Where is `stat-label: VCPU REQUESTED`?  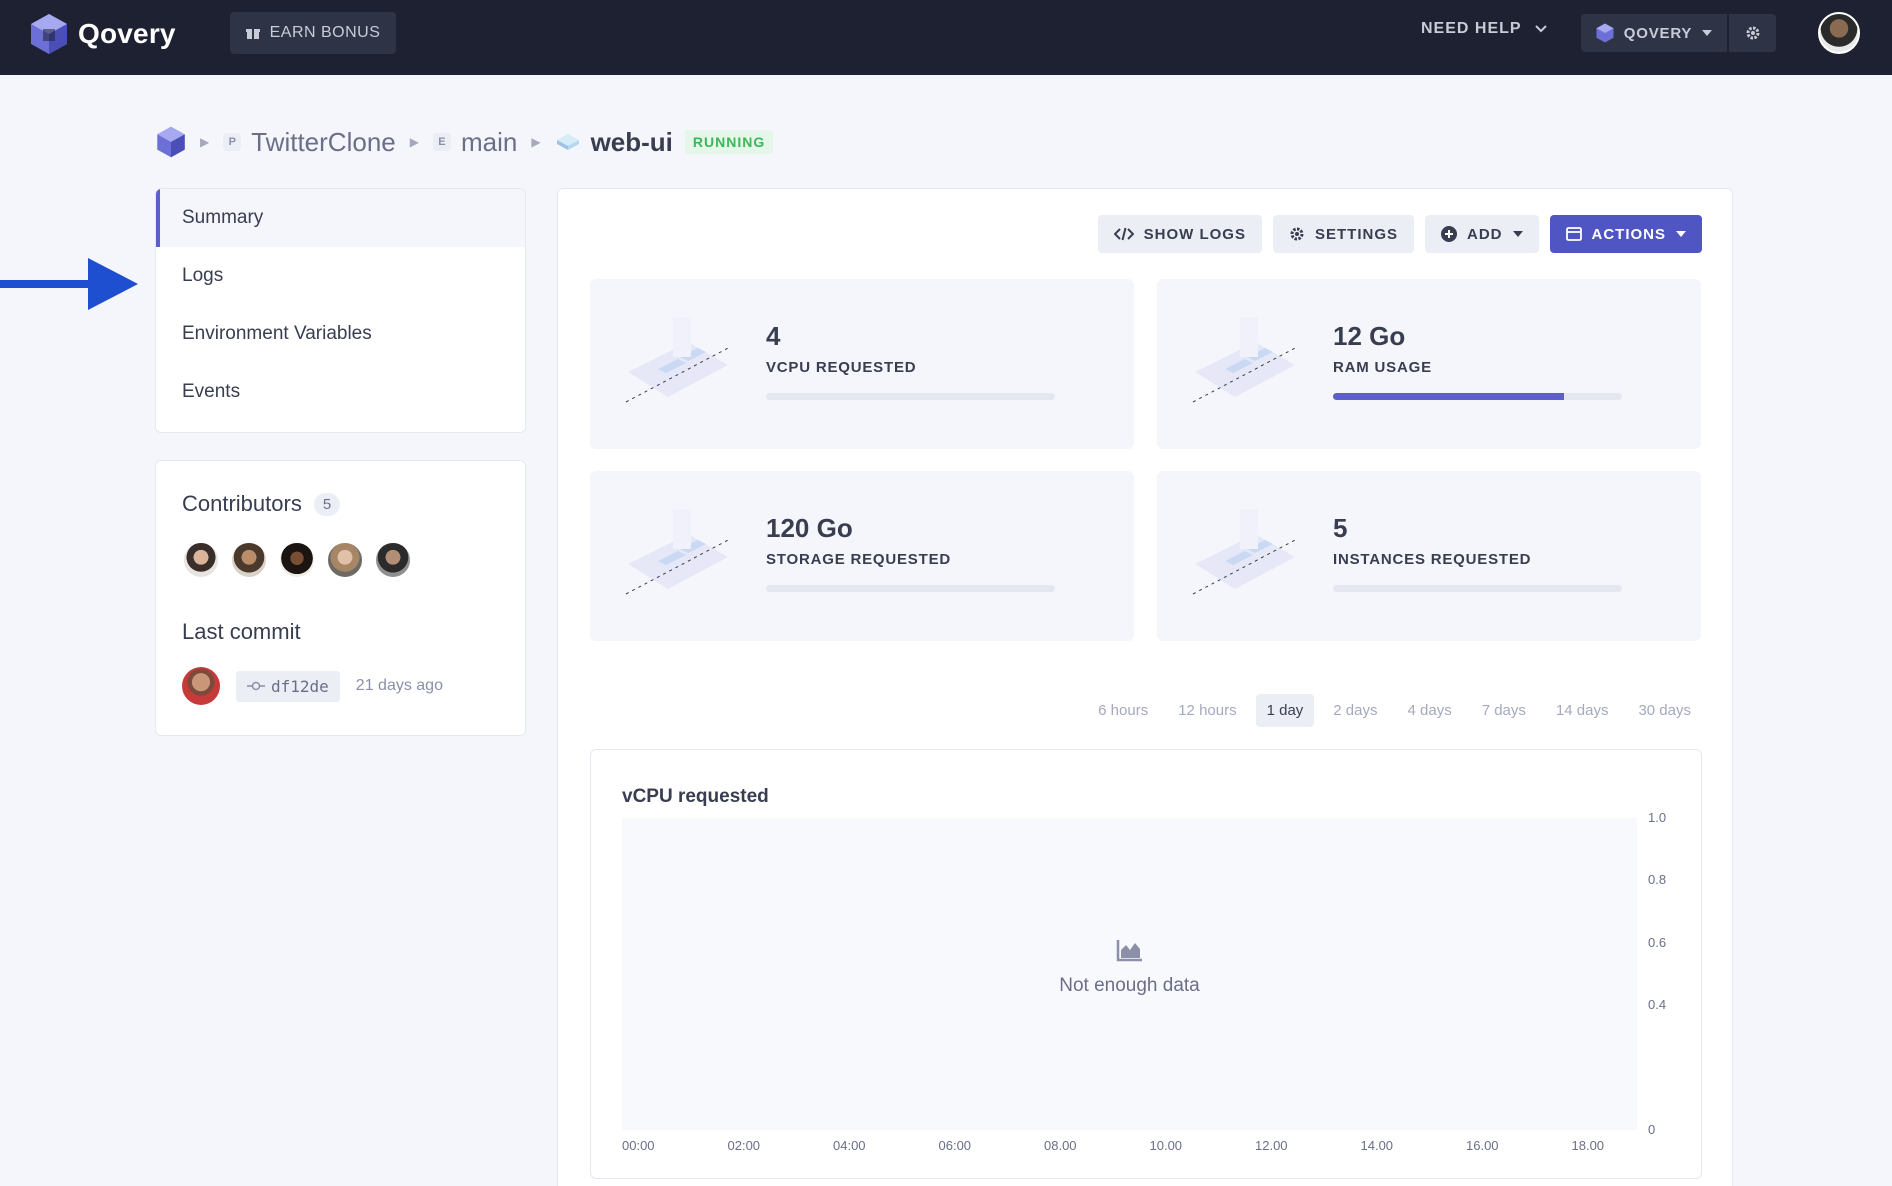
stat-label: VCPU REQUESTED is located at coordinates (841, 367).